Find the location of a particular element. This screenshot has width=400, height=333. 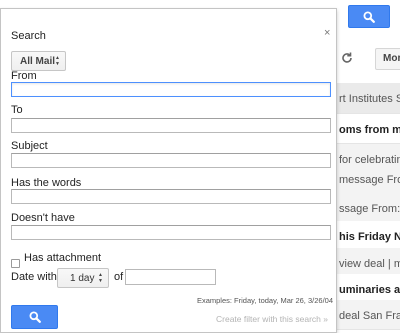

top-search-button is located at coordinates (369, 16).